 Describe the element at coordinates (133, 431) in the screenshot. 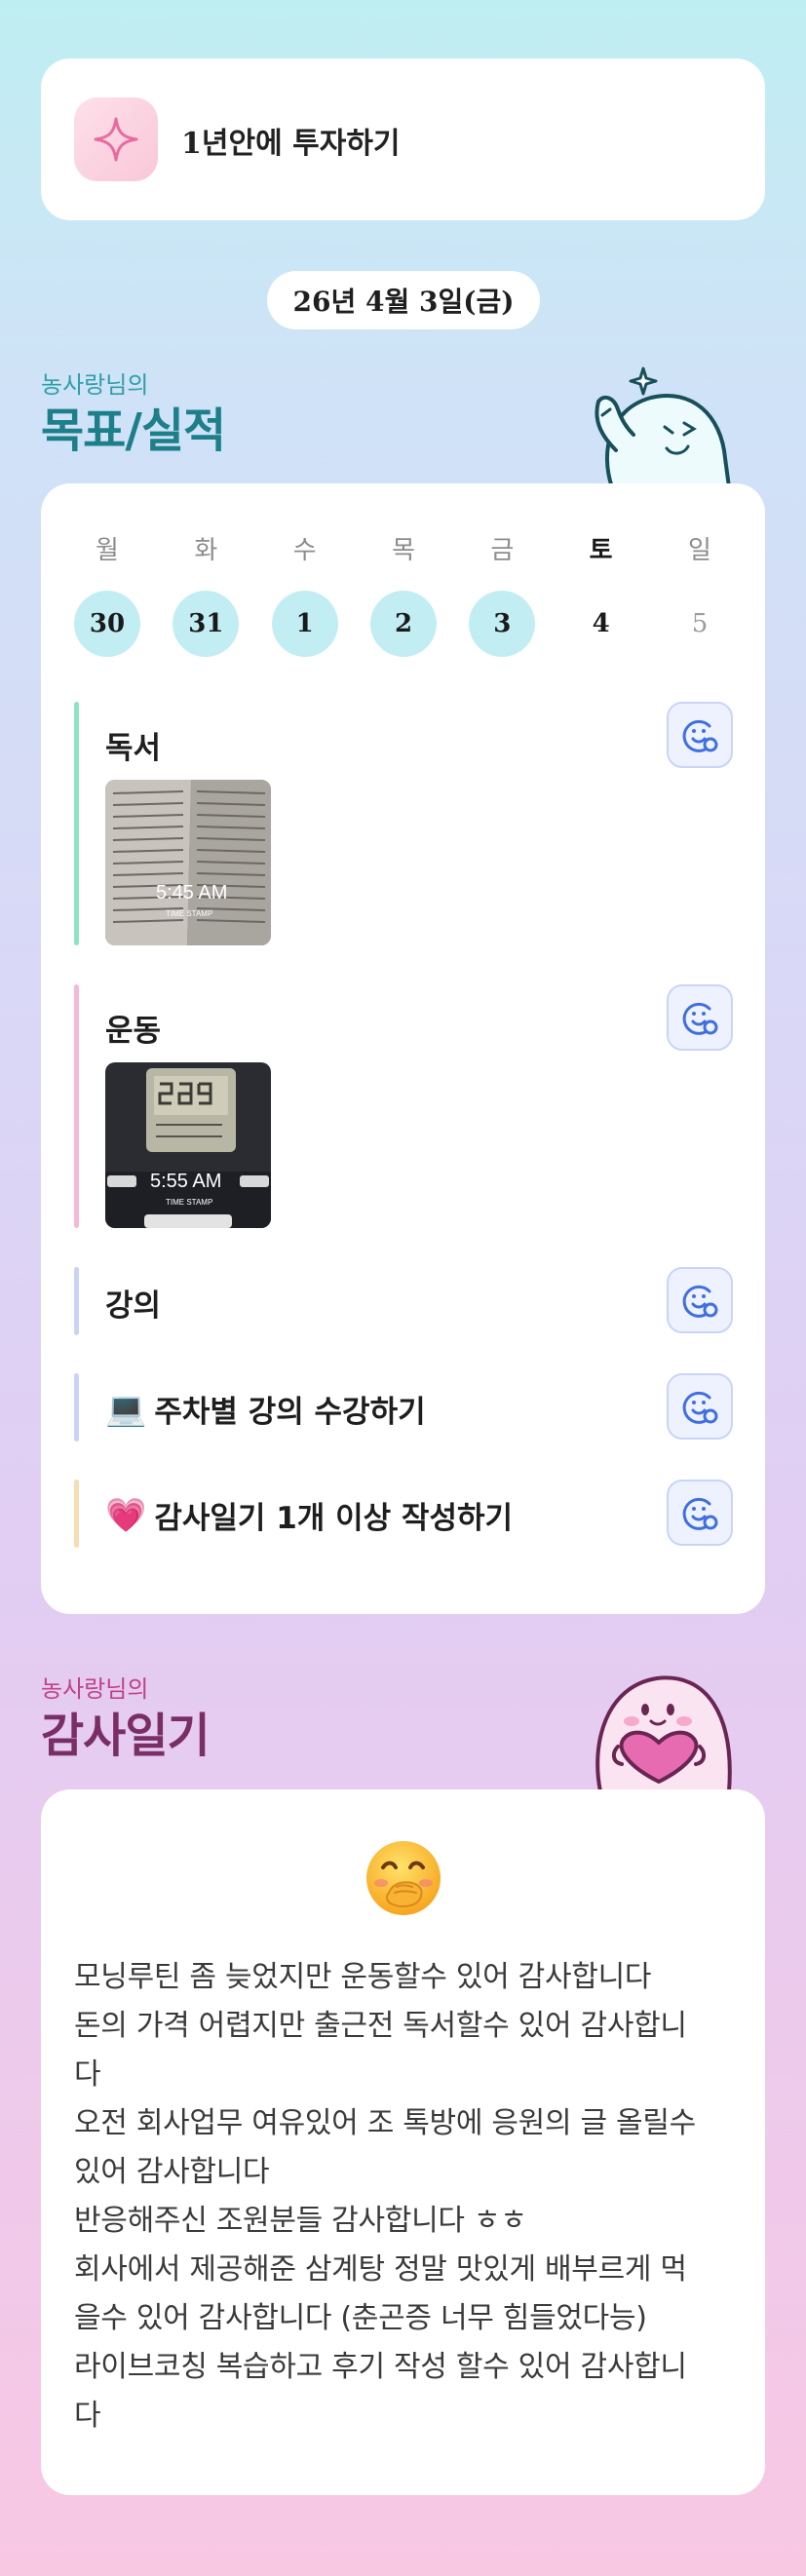

I see `performance-title: 목표/실적` at that location.